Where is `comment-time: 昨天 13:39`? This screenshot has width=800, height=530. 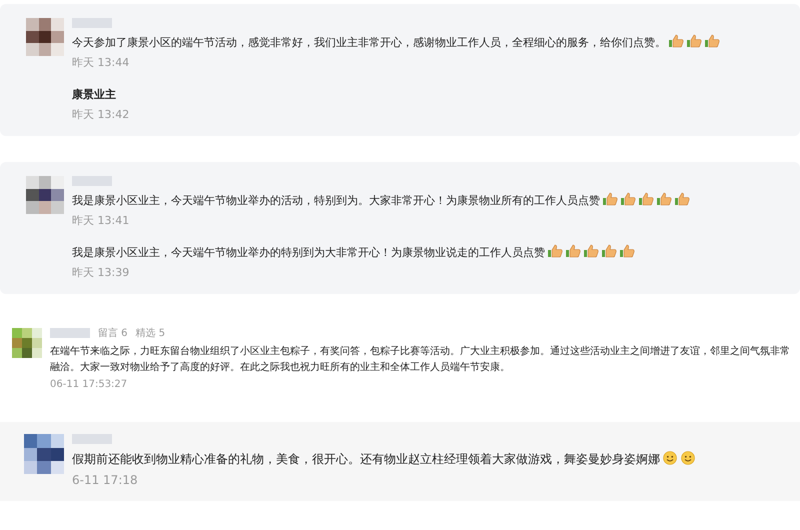 comment-time: 昨天 13:39 is located at coordinates (101, 272).